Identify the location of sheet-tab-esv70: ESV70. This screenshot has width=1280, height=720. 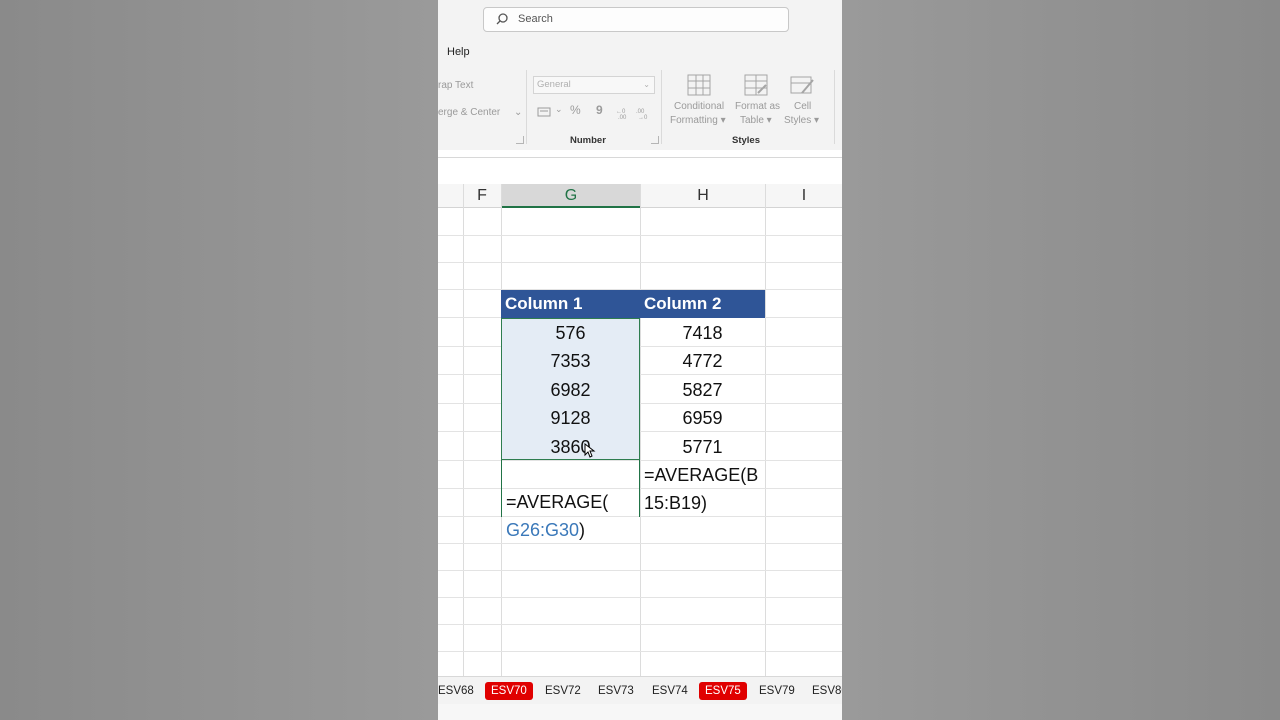
(509, 691).